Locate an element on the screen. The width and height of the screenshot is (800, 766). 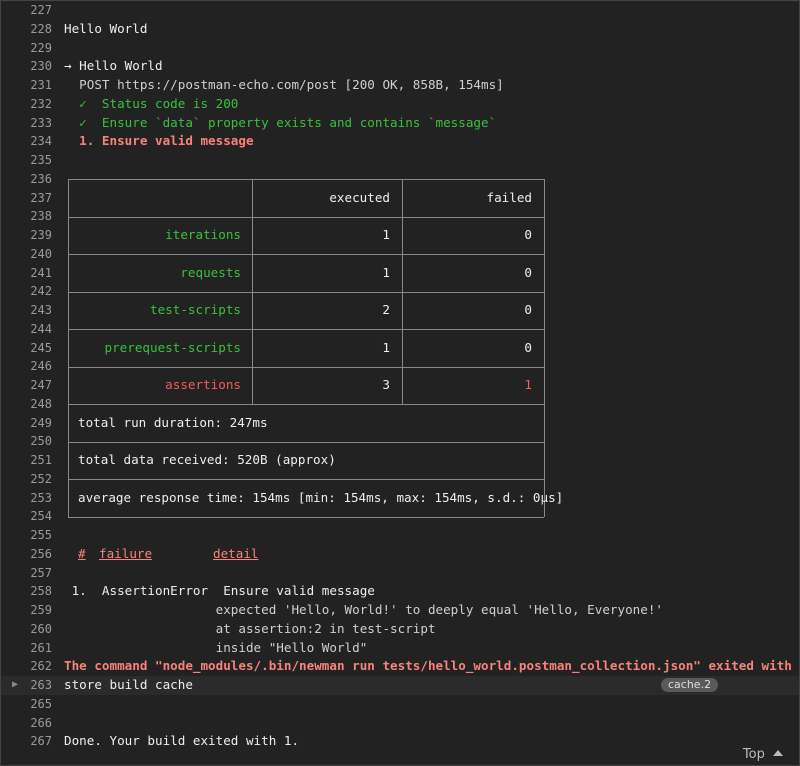
line-number: 263 is located at coordinates (41, 685).